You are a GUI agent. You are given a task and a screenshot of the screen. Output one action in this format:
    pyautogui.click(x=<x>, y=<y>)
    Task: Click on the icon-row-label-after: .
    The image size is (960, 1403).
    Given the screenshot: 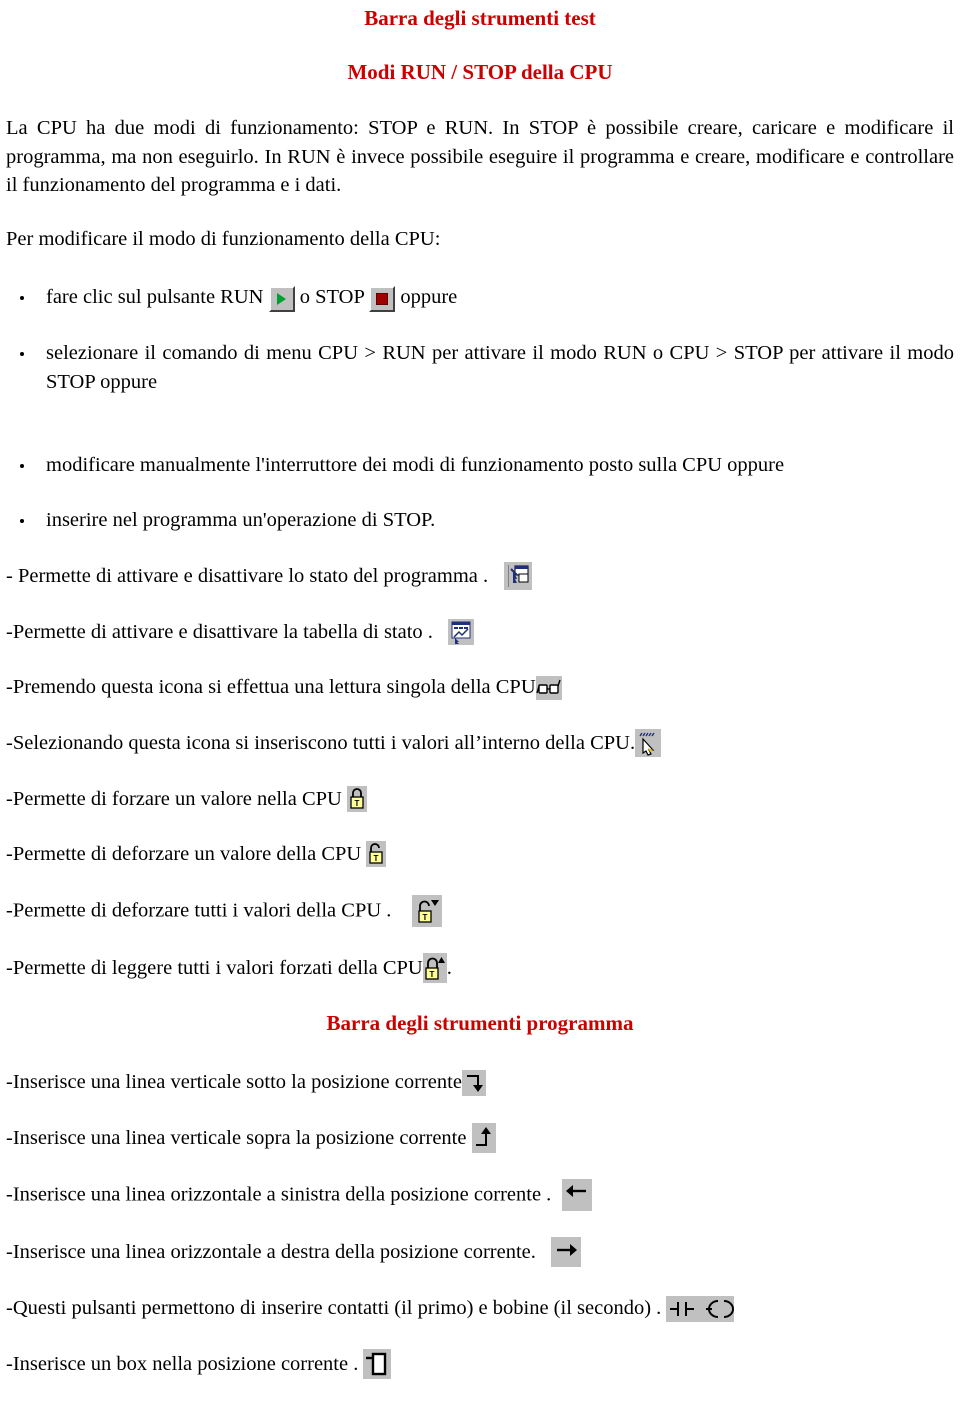 What is the action you would take?
    pyautogui.click(x=449, y=967)
    